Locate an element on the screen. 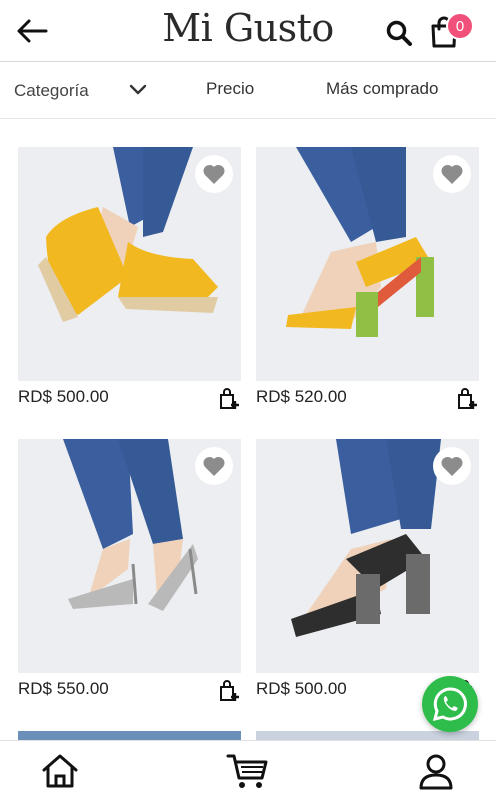 The height and width of the screenshot is (800, 496). cart-count-badge: 0 is located at coordinates (460, 26).